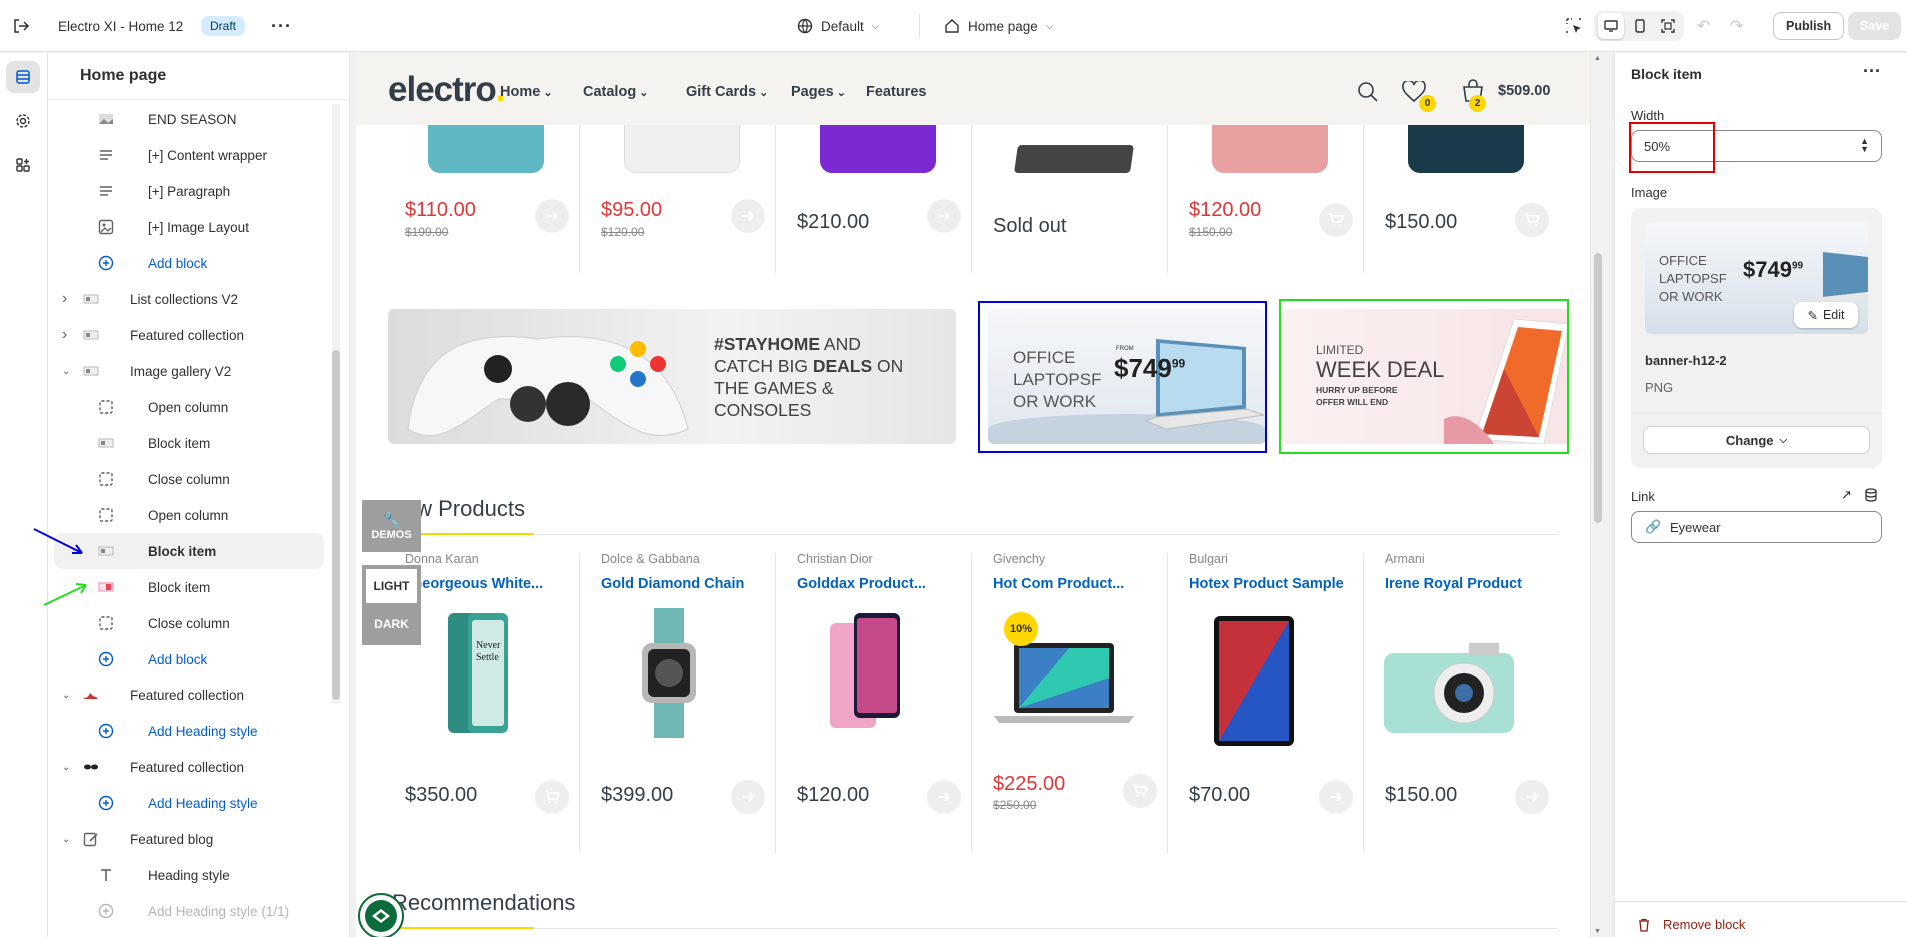 The height and width of the screenshot is (937, 1907). Describe the element at coordinates (1875, 26) in the screenshot. I see `save-button: Save` at that location.